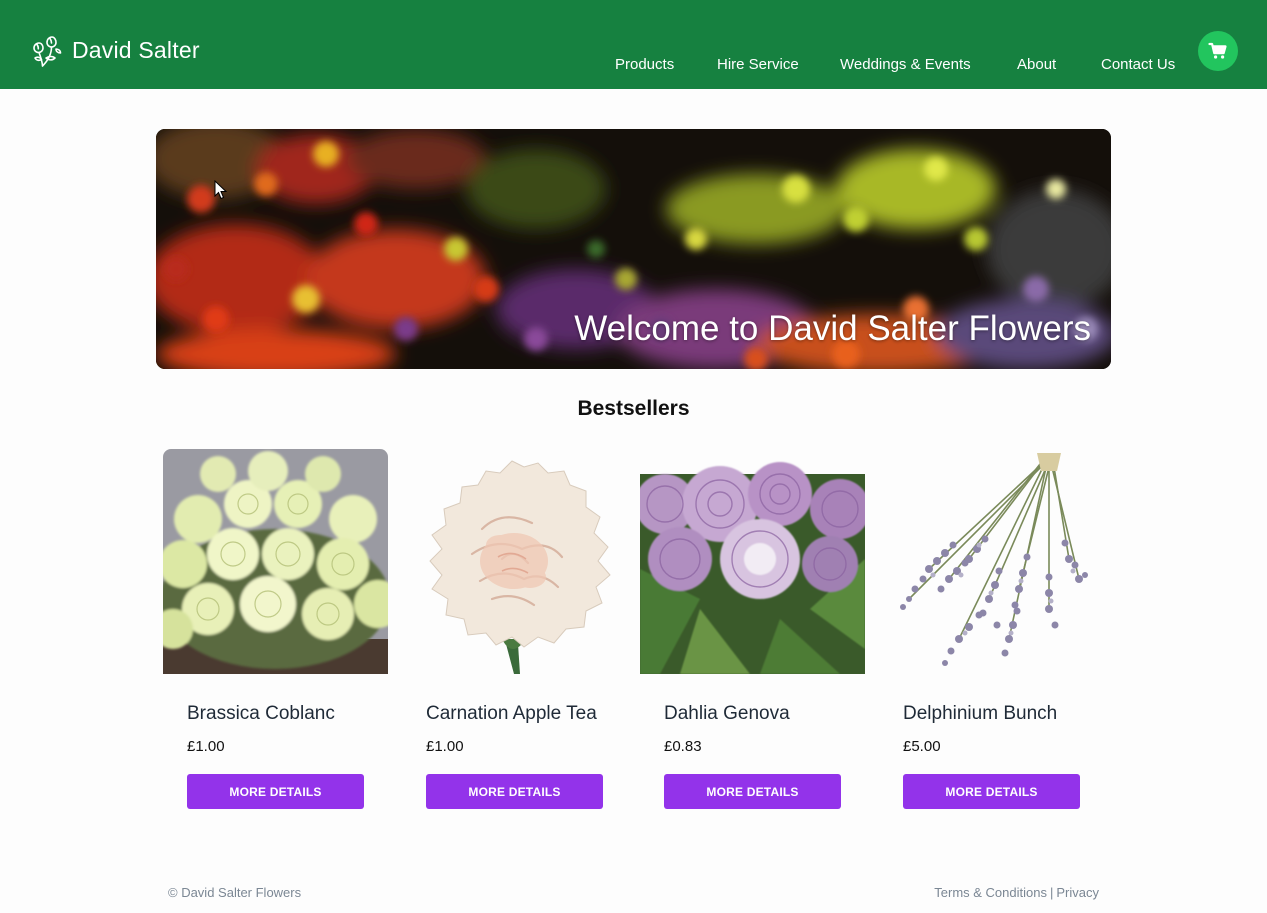 This screenshot has width=1267, height=913. I want to click on nav-products: Products, so click(644, 64).